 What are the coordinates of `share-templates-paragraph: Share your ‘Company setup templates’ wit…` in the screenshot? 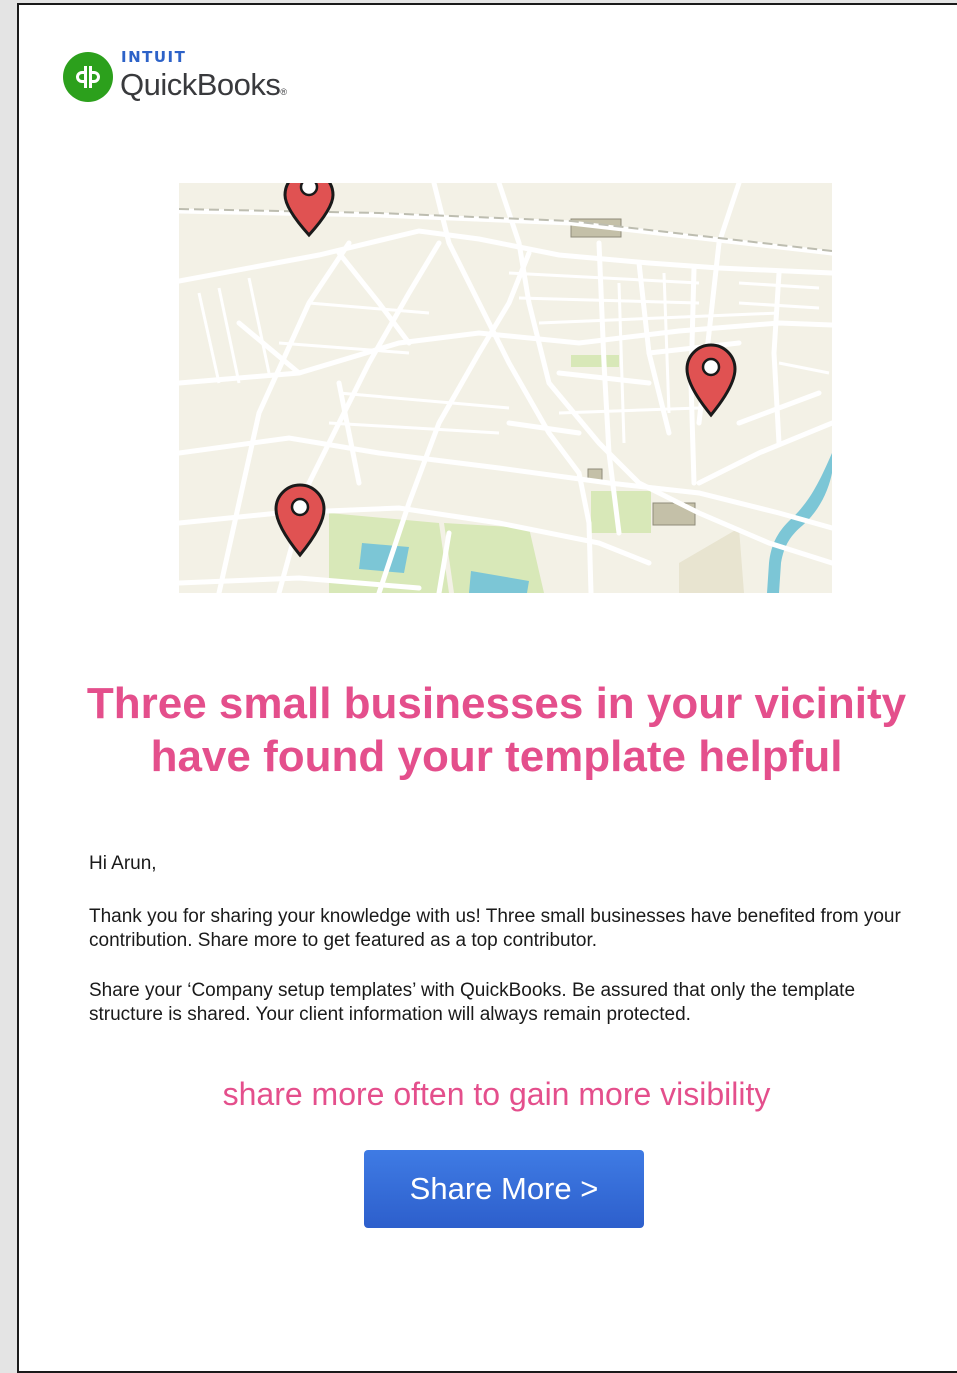 It's located at (472, 1002).